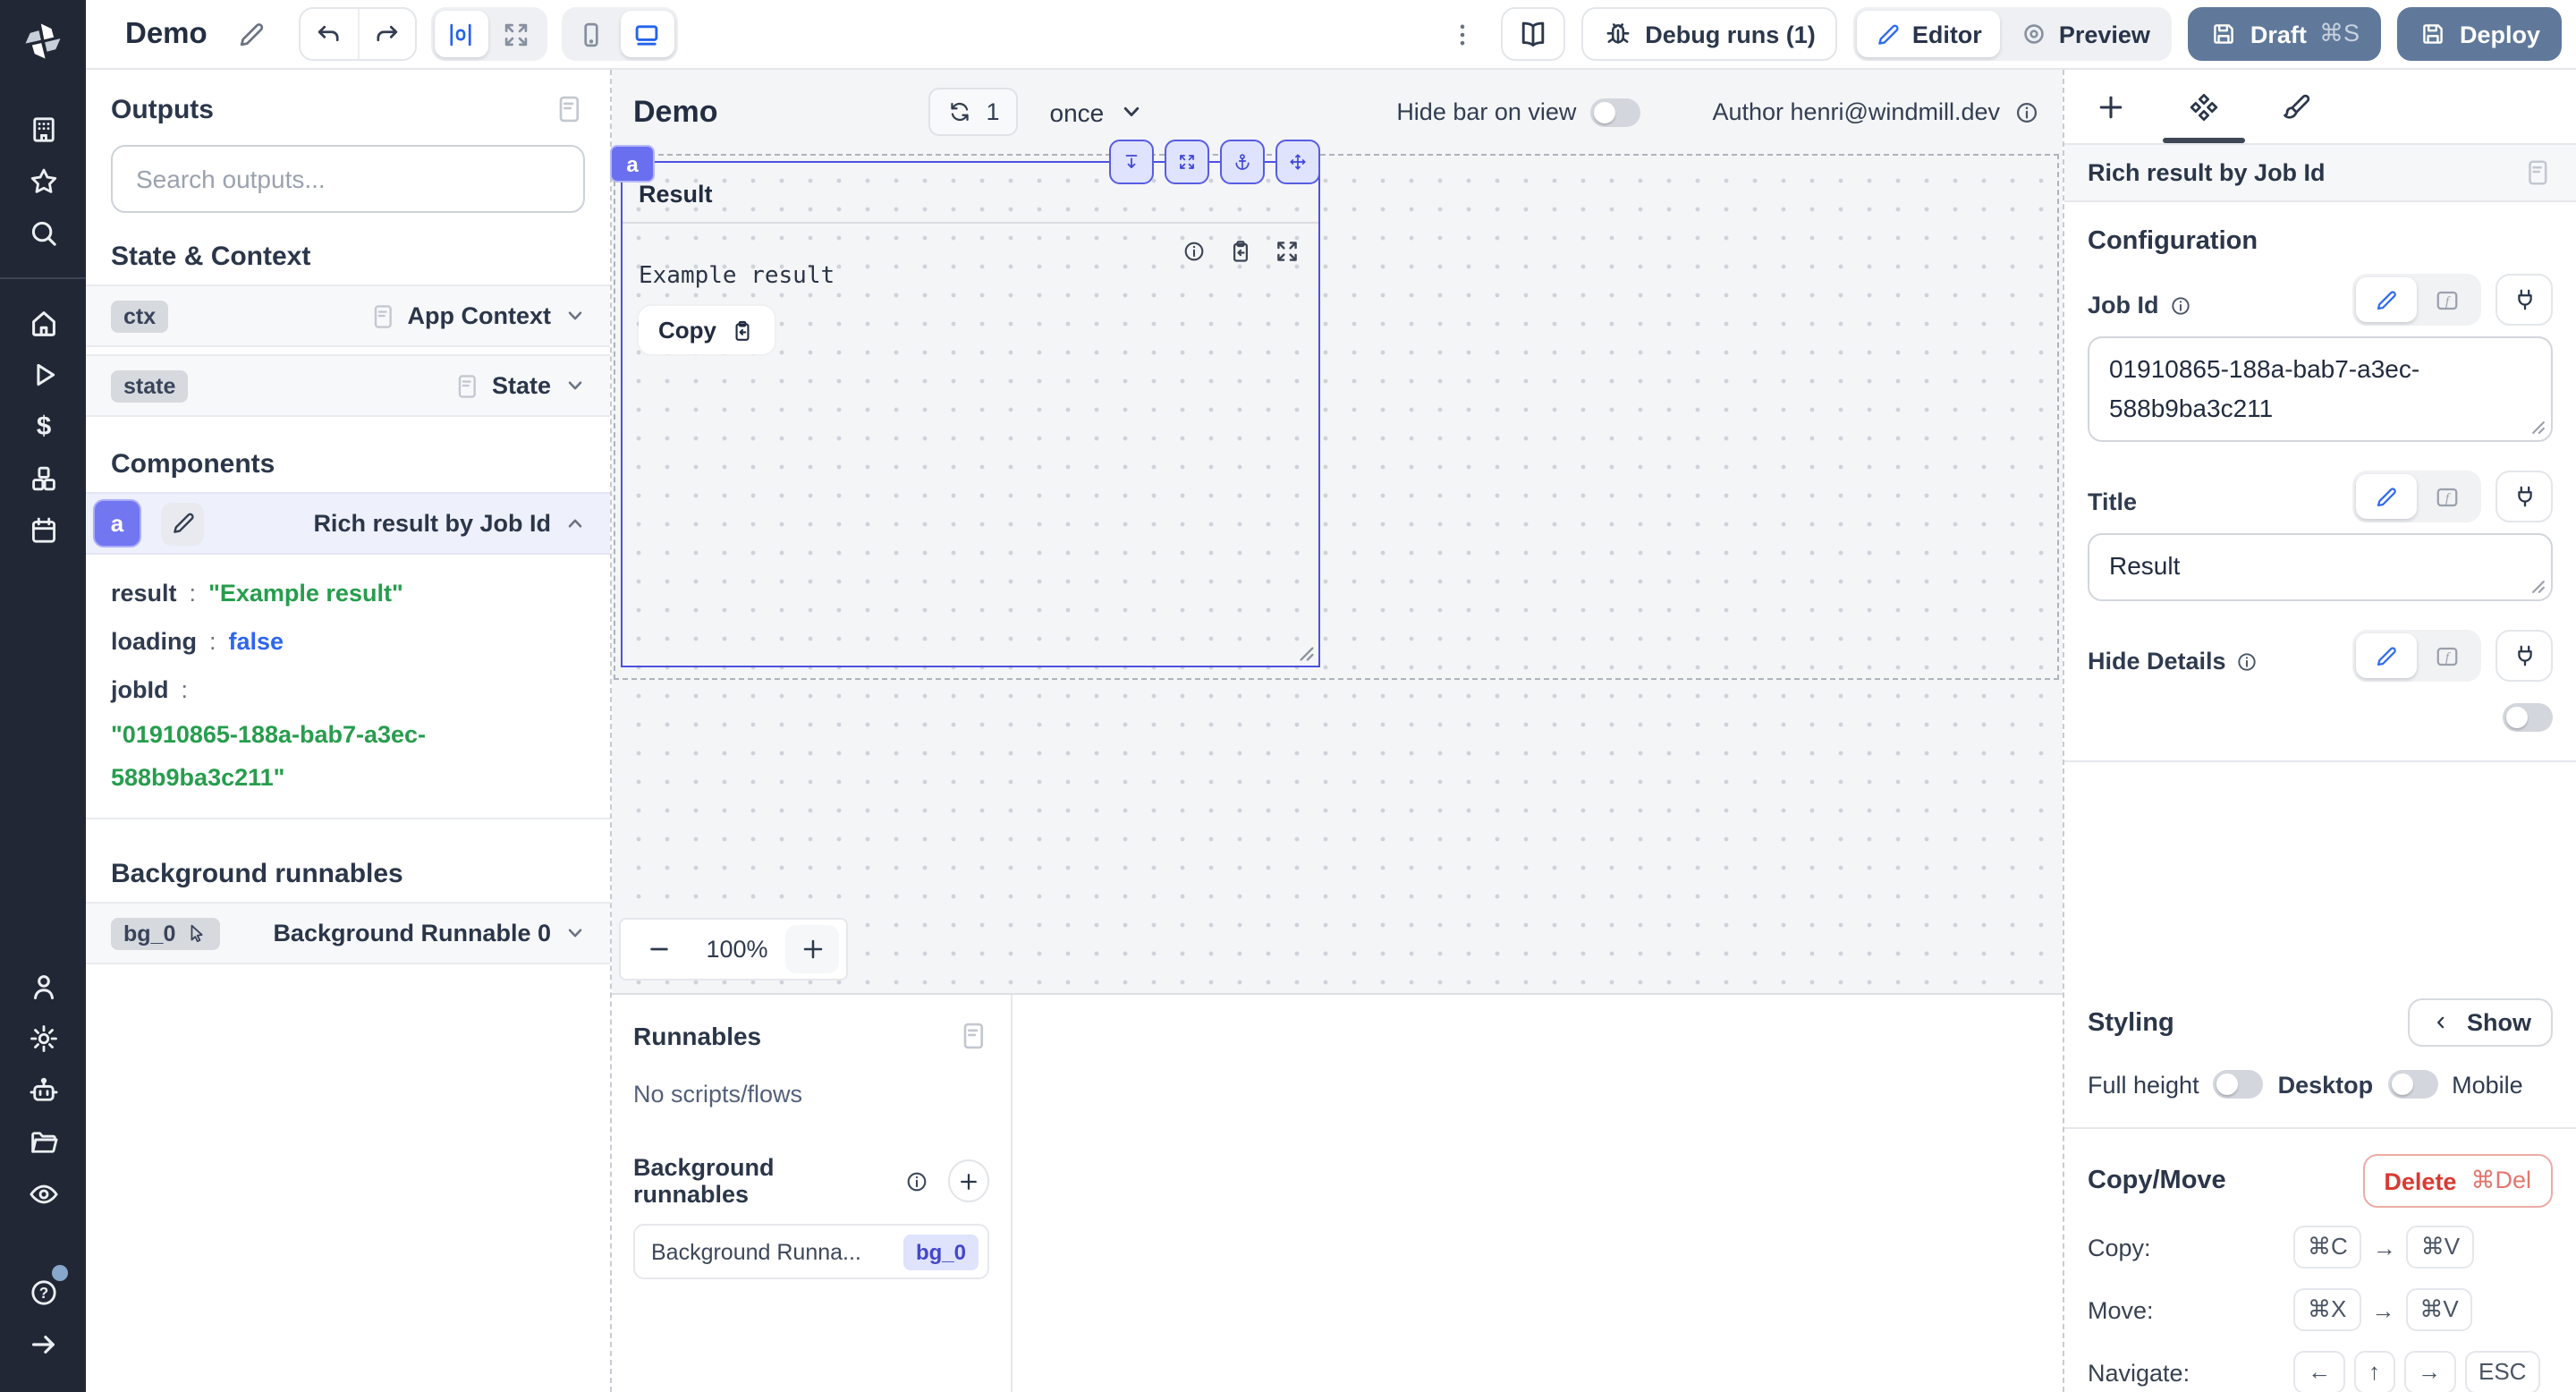 This screenshot has height=1392, width=2576. What do you see at coordinates (348, 315) in the screenshot?
I see `output-row-ctx: ctx App Context` at bounding box center [348, 315].